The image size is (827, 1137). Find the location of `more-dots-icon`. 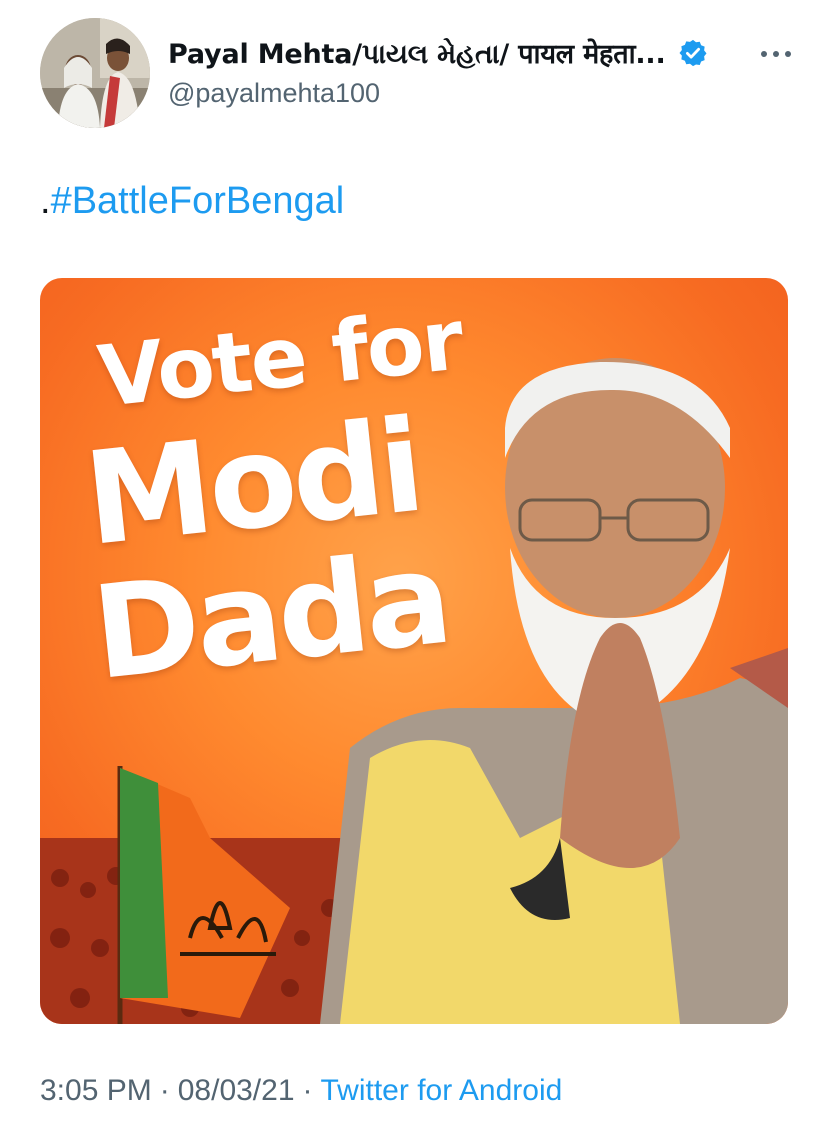

more-dots-icon is located at coordinates (776, 54).